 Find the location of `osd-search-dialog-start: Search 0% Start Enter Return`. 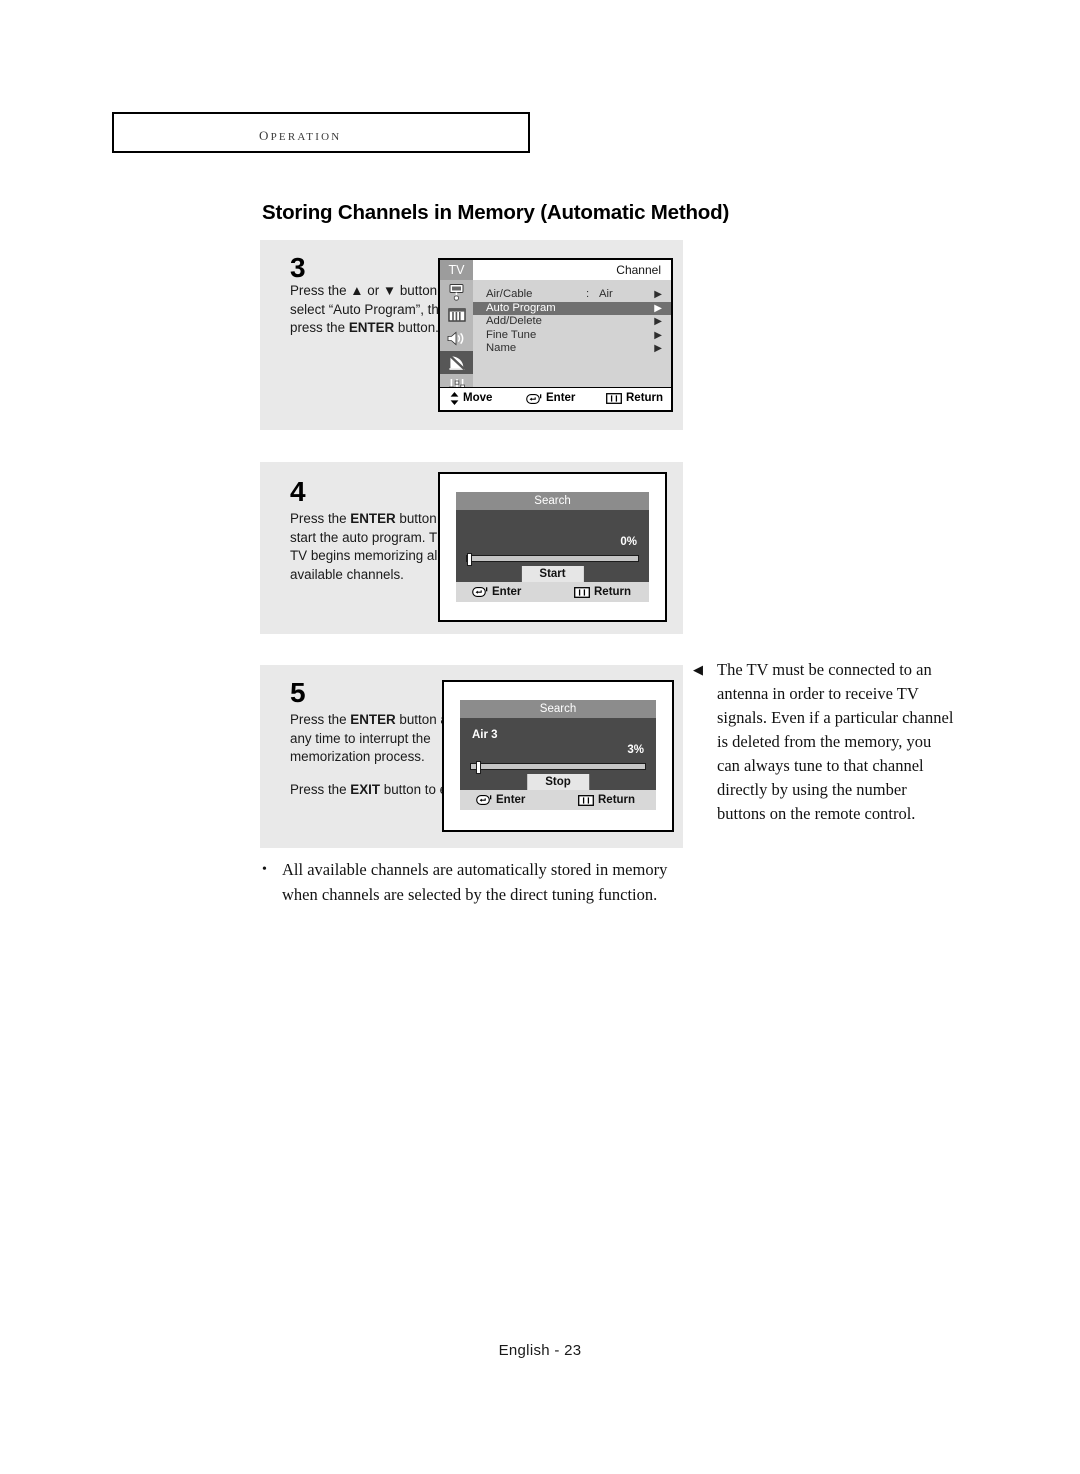

osd-search-dialog-start: Search 0% Start Enter Return is located at coordinates (552, 547).